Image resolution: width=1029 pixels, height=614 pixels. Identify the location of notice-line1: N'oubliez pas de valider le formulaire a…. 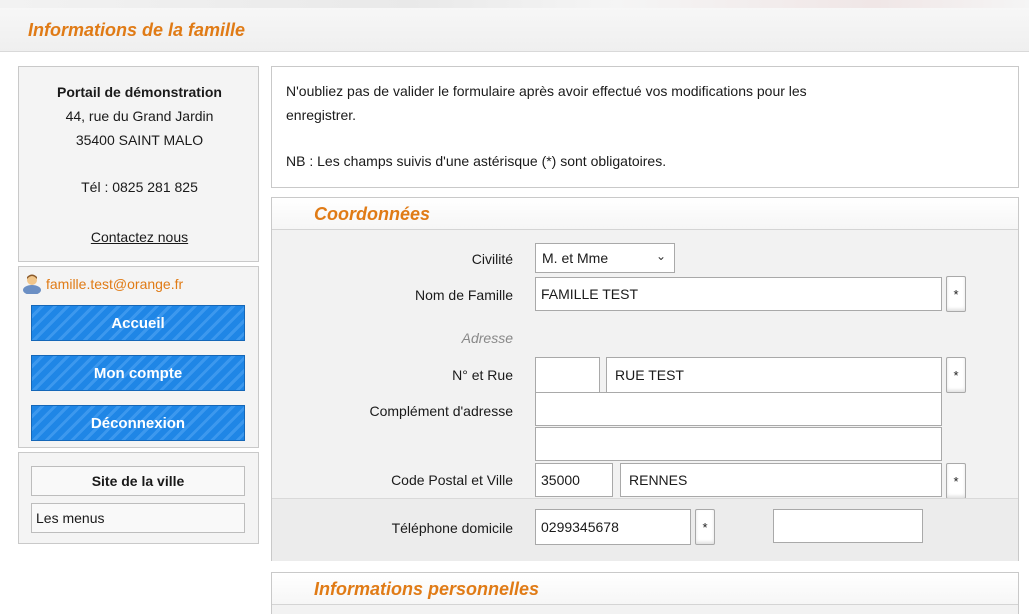
(546, 91).